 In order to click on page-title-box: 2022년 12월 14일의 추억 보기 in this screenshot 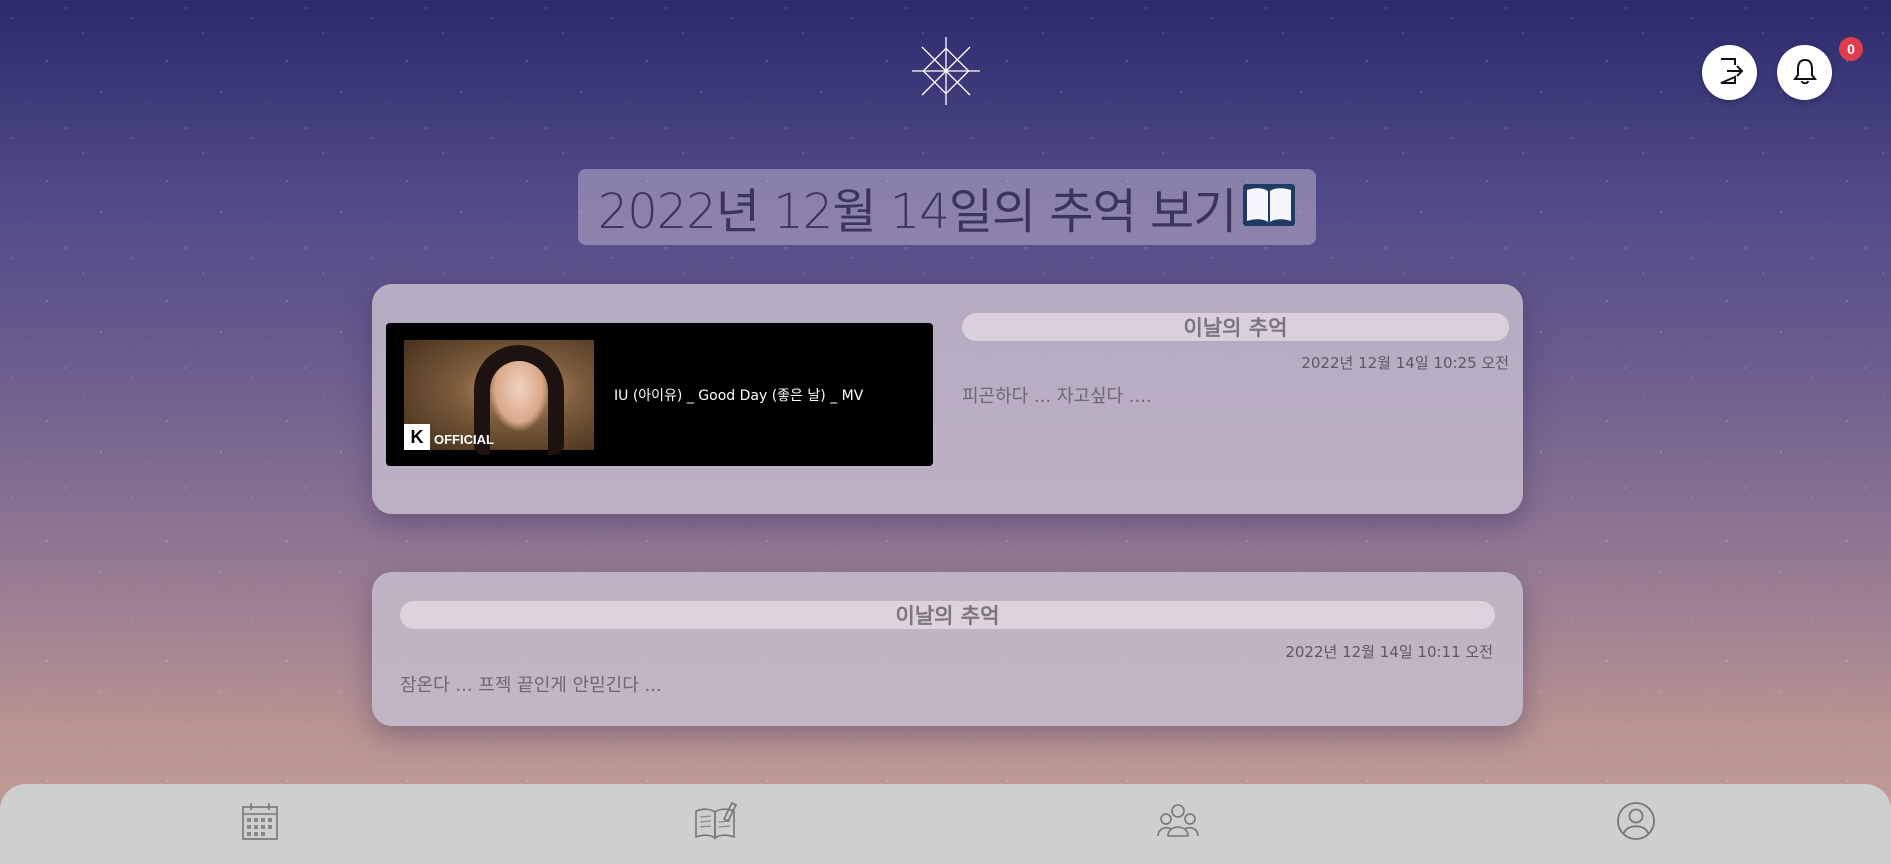, I will do `click(947, 207)`.